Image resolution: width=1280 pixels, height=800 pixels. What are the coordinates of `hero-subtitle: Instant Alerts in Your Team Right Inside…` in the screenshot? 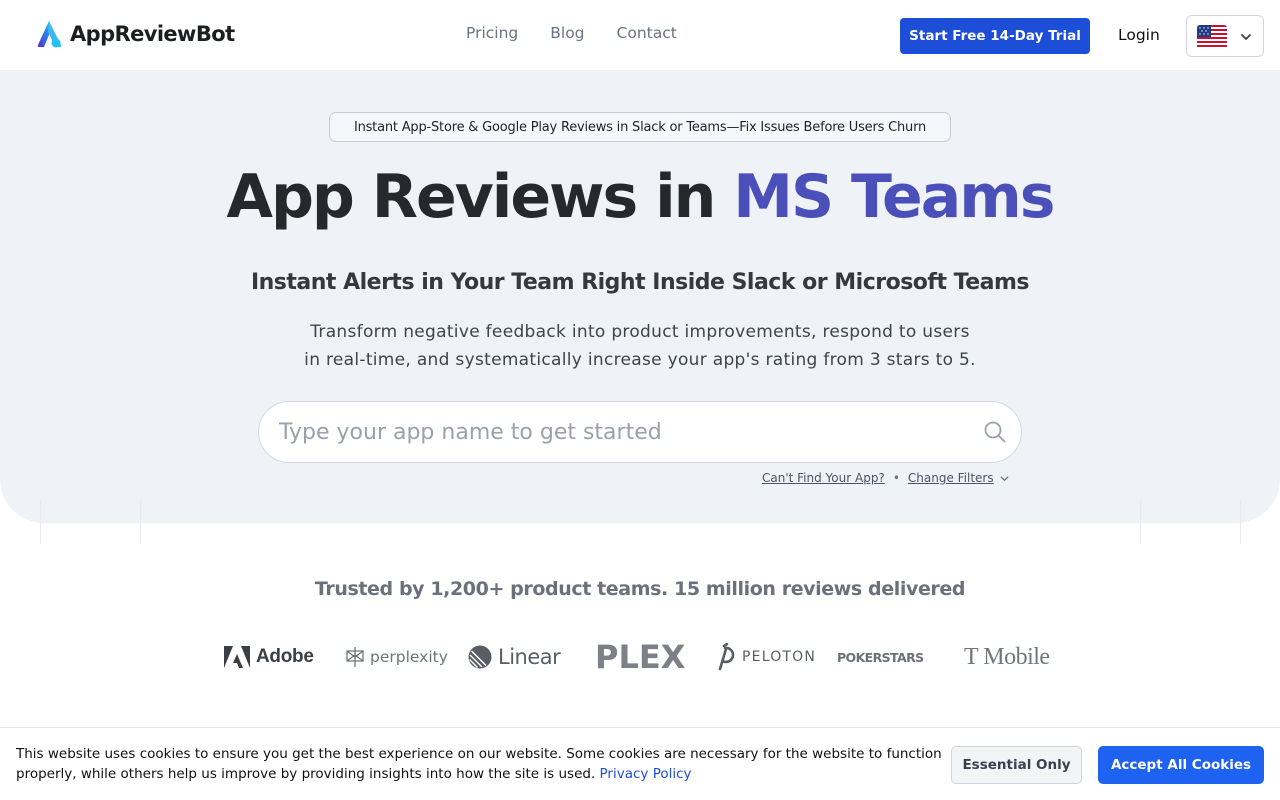 It's located at (640, 282).